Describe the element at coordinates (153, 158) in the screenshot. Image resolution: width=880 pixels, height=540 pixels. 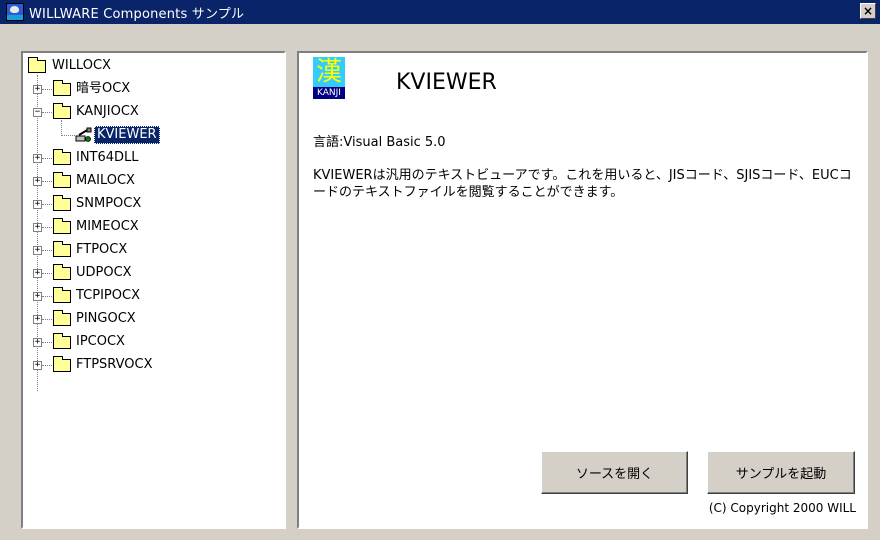
I see `tree-node-int64dll: + INT64DLL` at that location.